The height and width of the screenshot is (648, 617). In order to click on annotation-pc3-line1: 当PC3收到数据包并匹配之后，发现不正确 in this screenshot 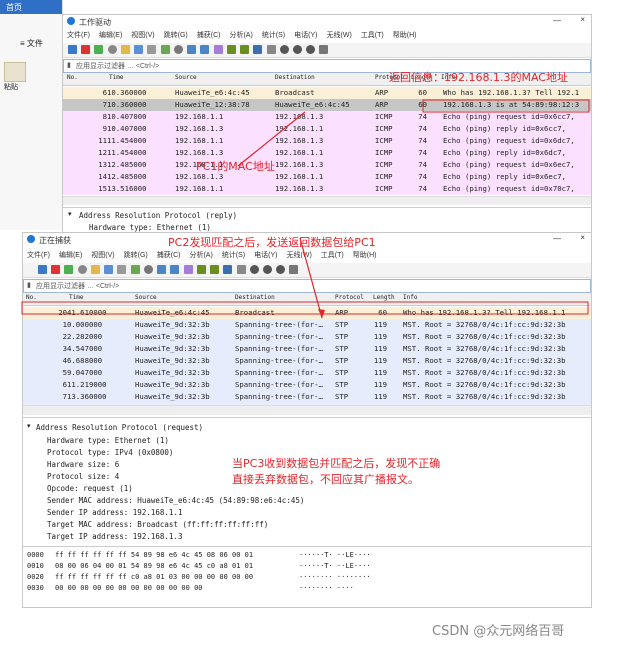, I will do `click(336, 463)`.